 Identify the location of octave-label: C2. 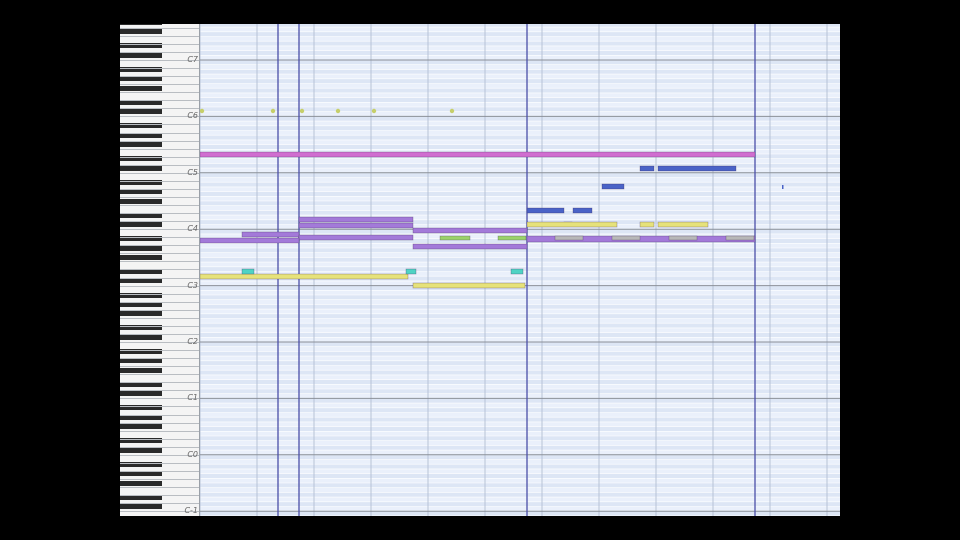
(192, 341).